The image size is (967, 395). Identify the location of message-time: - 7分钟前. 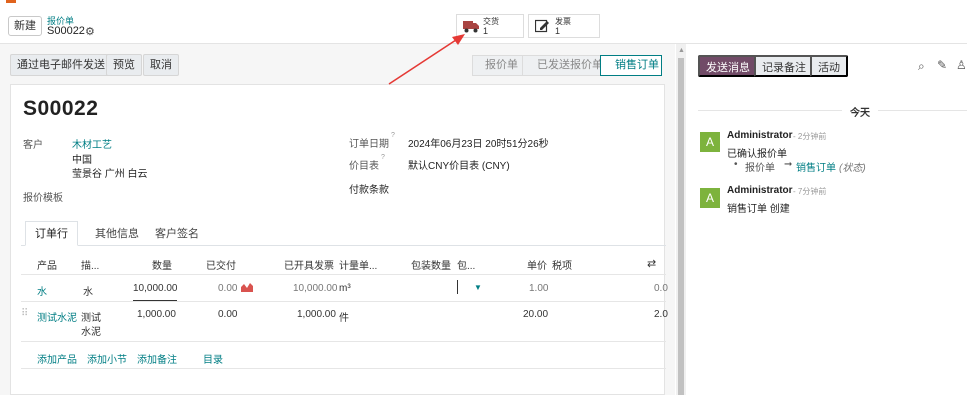
(810, 191).